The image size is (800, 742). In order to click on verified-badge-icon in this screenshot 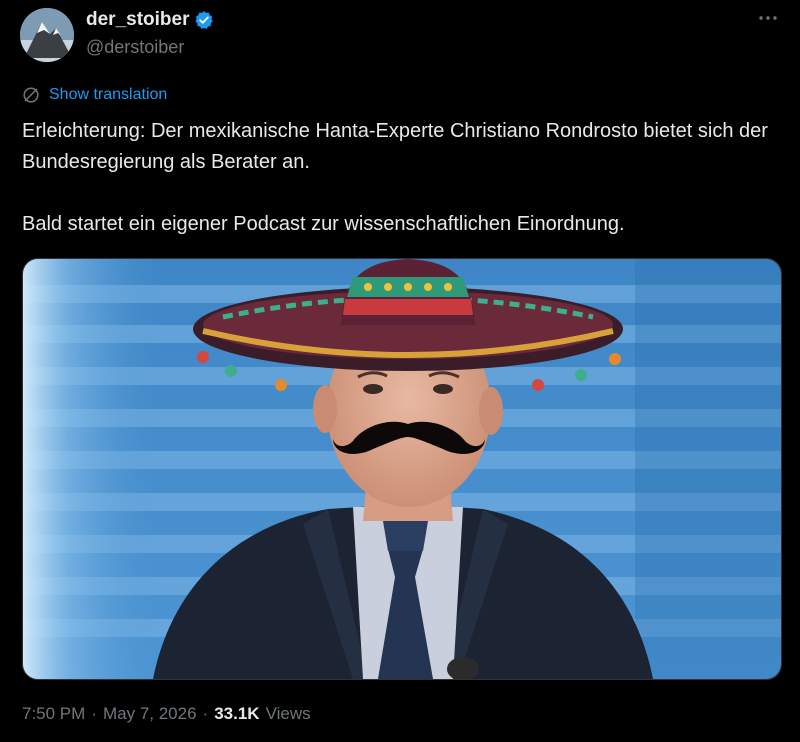, I will do `click(204, 20)`.